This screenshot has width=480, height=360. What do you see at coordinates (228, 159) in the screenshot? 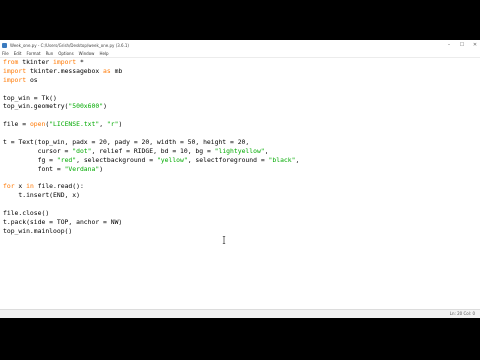
I see `code-token: , selectforeground =` at bounding box center [228, 159].